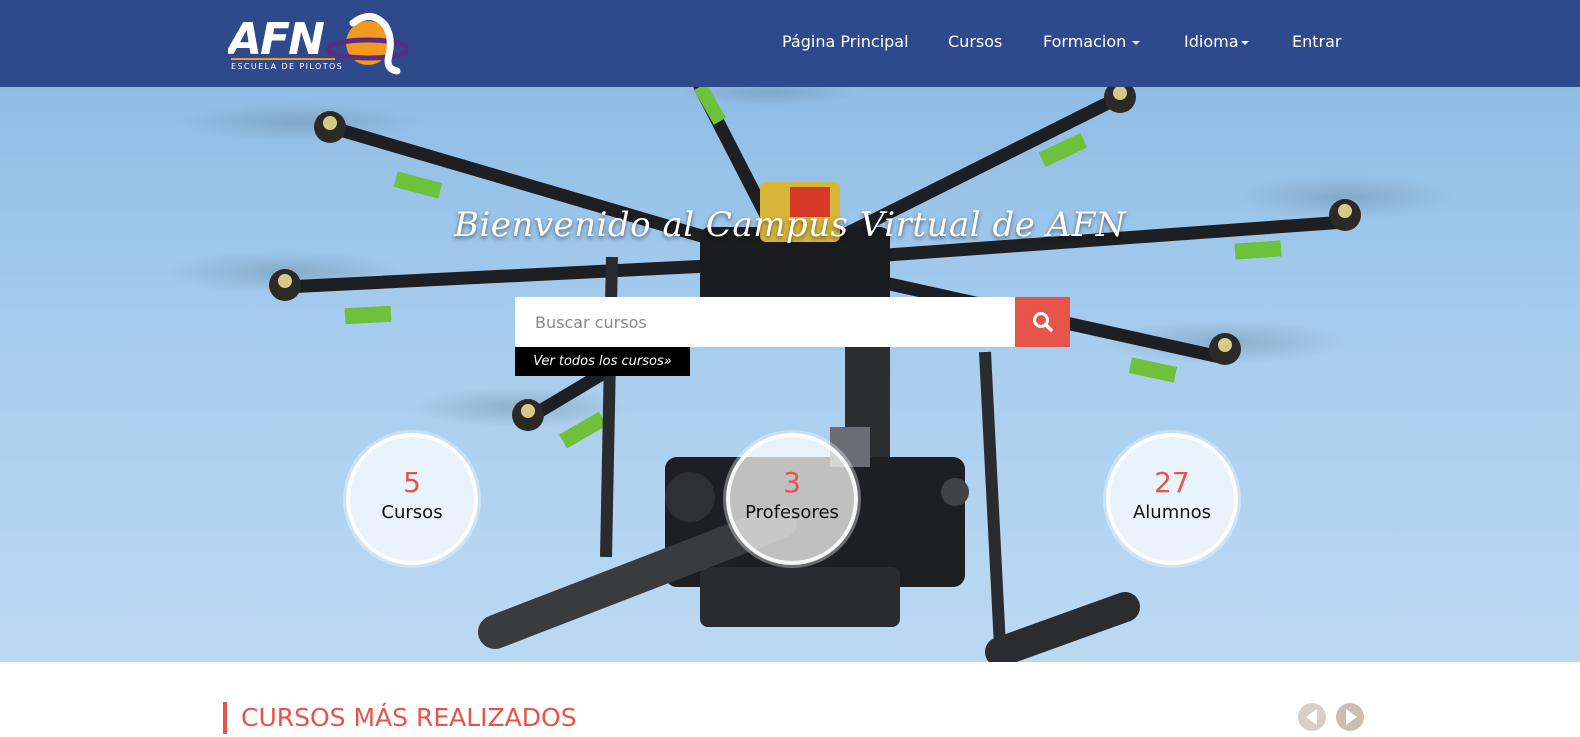 The width and height of the screenshot is (1580, 737). I want to click on chevron-right-icon, so click(1351, 717).